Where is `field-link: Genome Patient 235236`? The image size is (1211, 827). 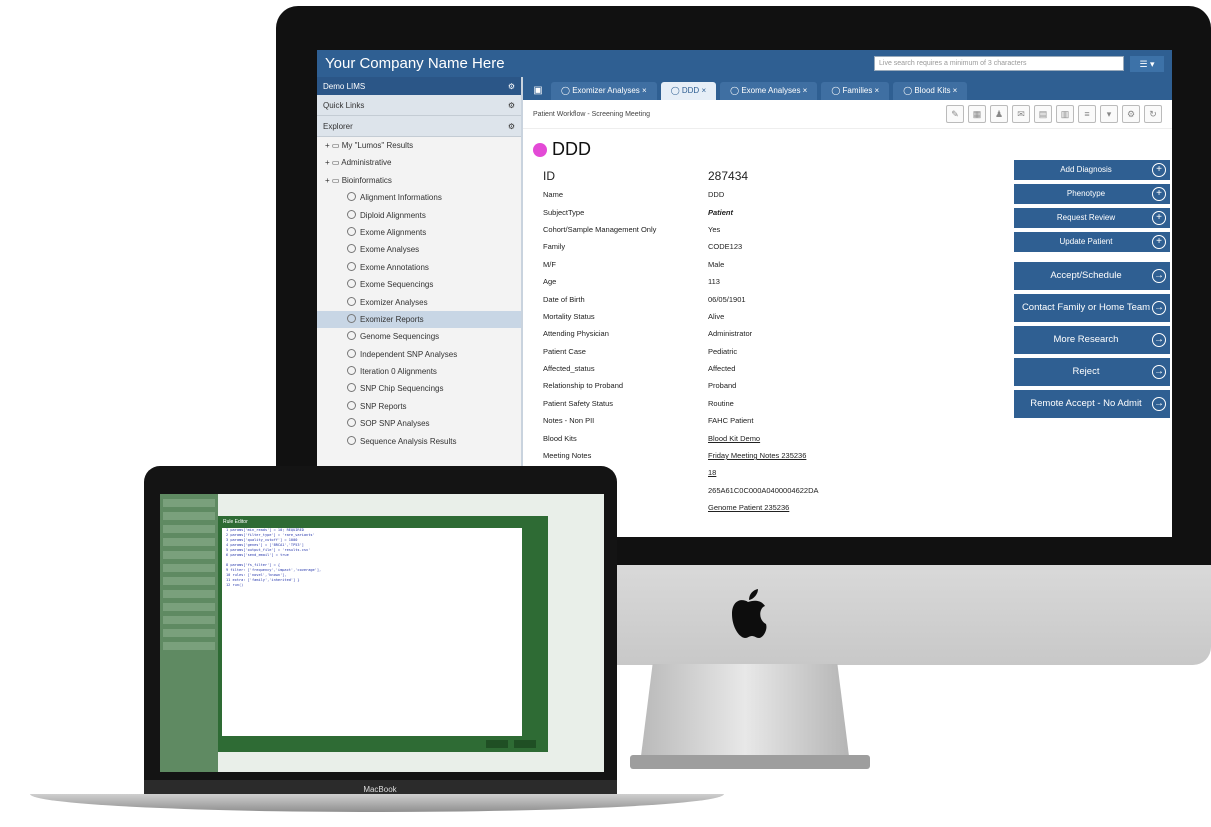
field-link: Genome Patient 235236 is located at coordinates (860, 507).